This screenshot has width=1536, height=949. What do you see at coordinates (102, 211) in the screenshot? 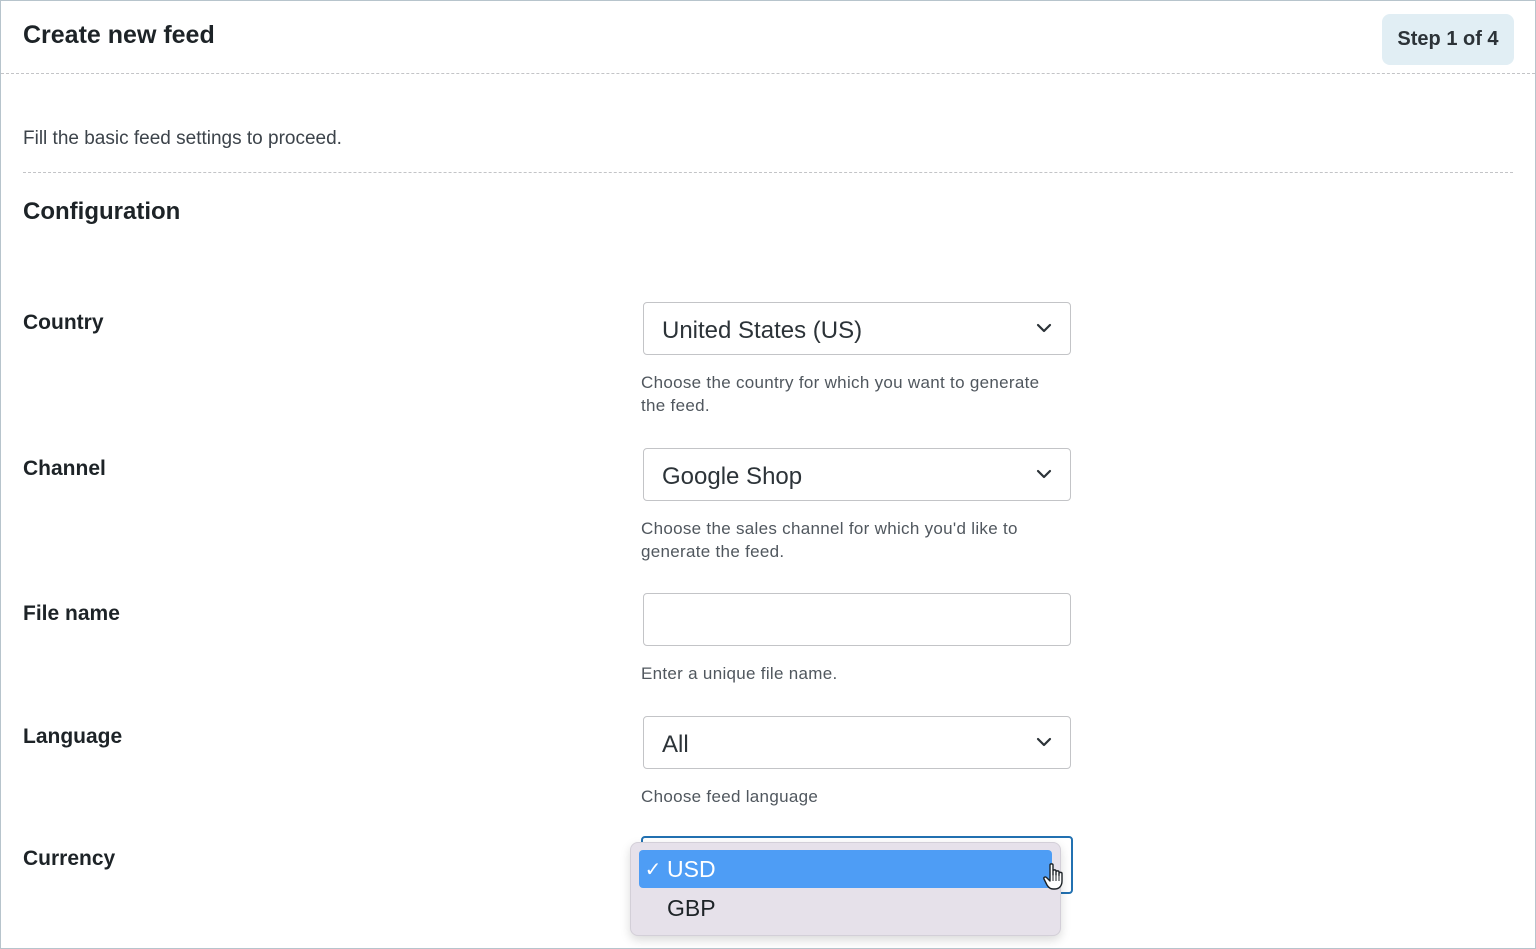
I see `section-title: Configuration` at bounding box center [102, 211].